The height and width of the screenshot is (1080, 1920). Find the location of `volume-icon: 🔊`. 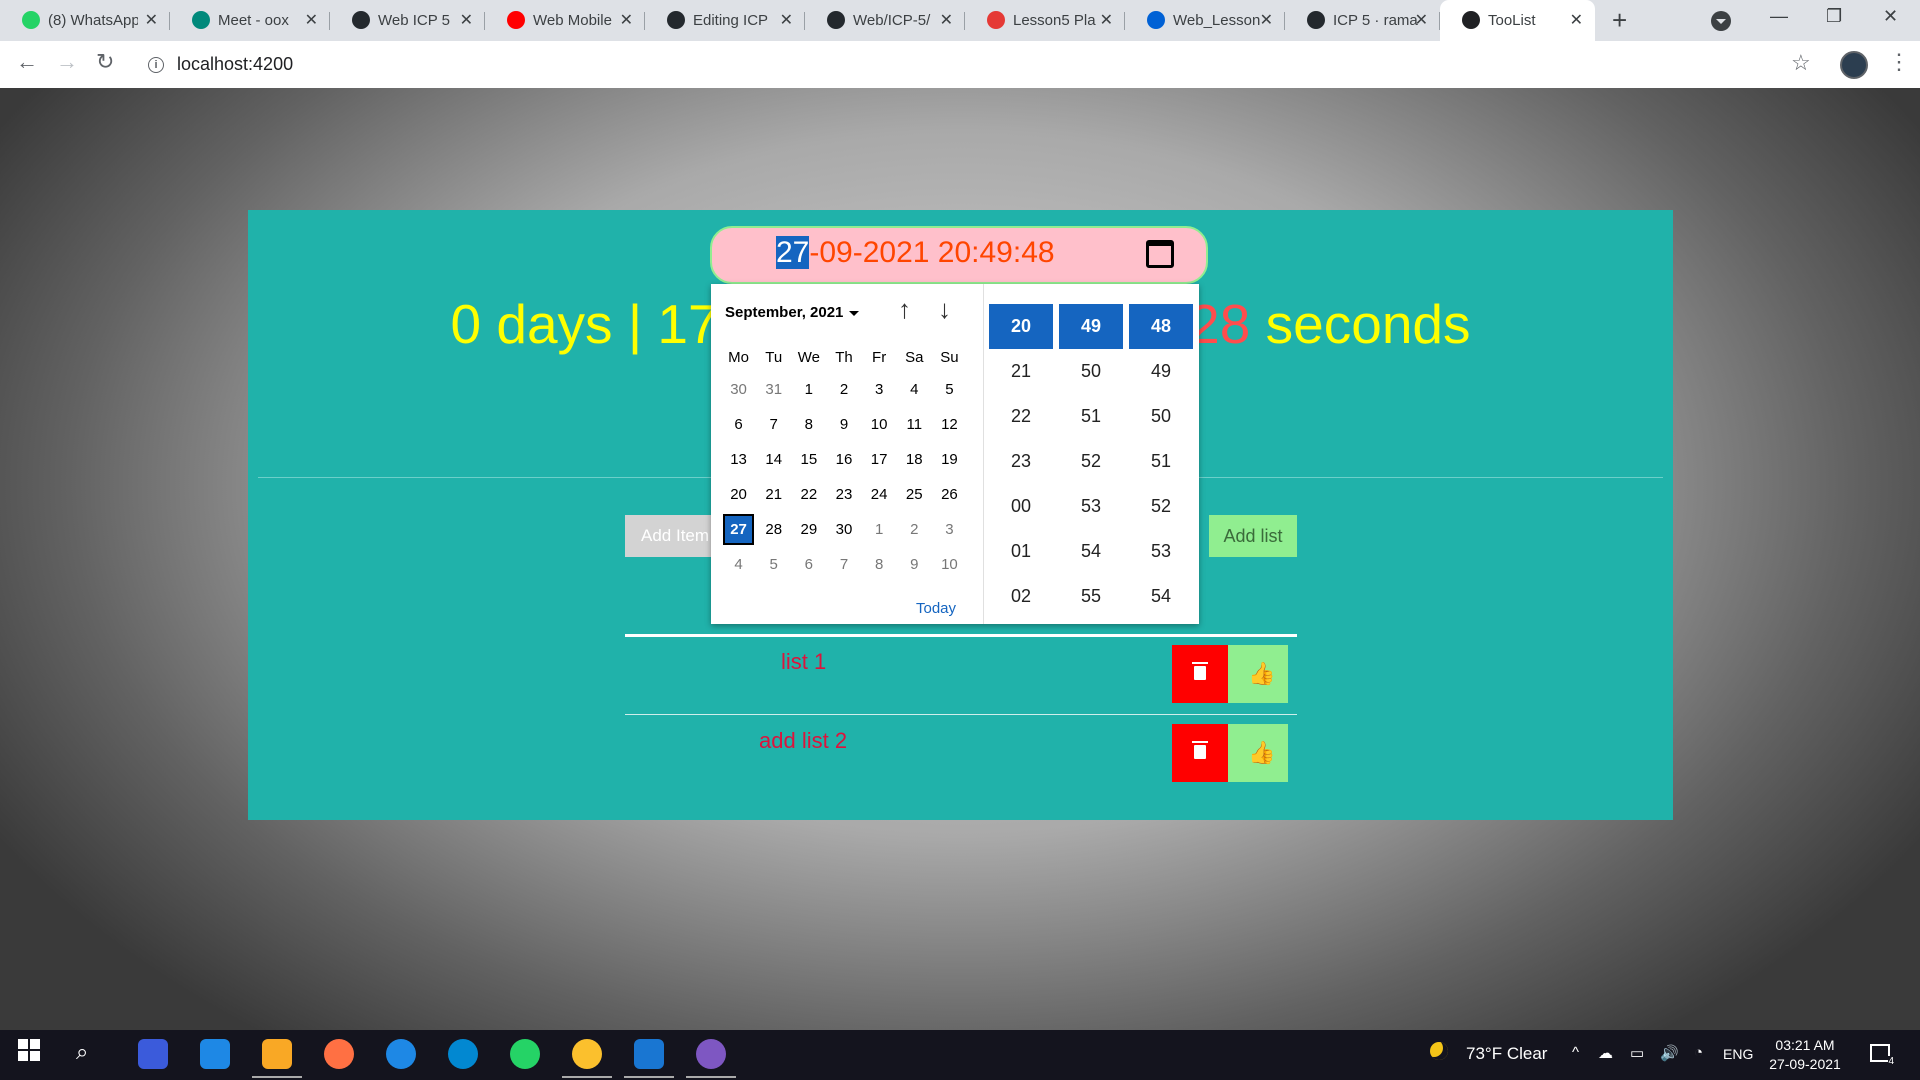

volume-icon: 🔊 is located at coordinates (1669, 1053).